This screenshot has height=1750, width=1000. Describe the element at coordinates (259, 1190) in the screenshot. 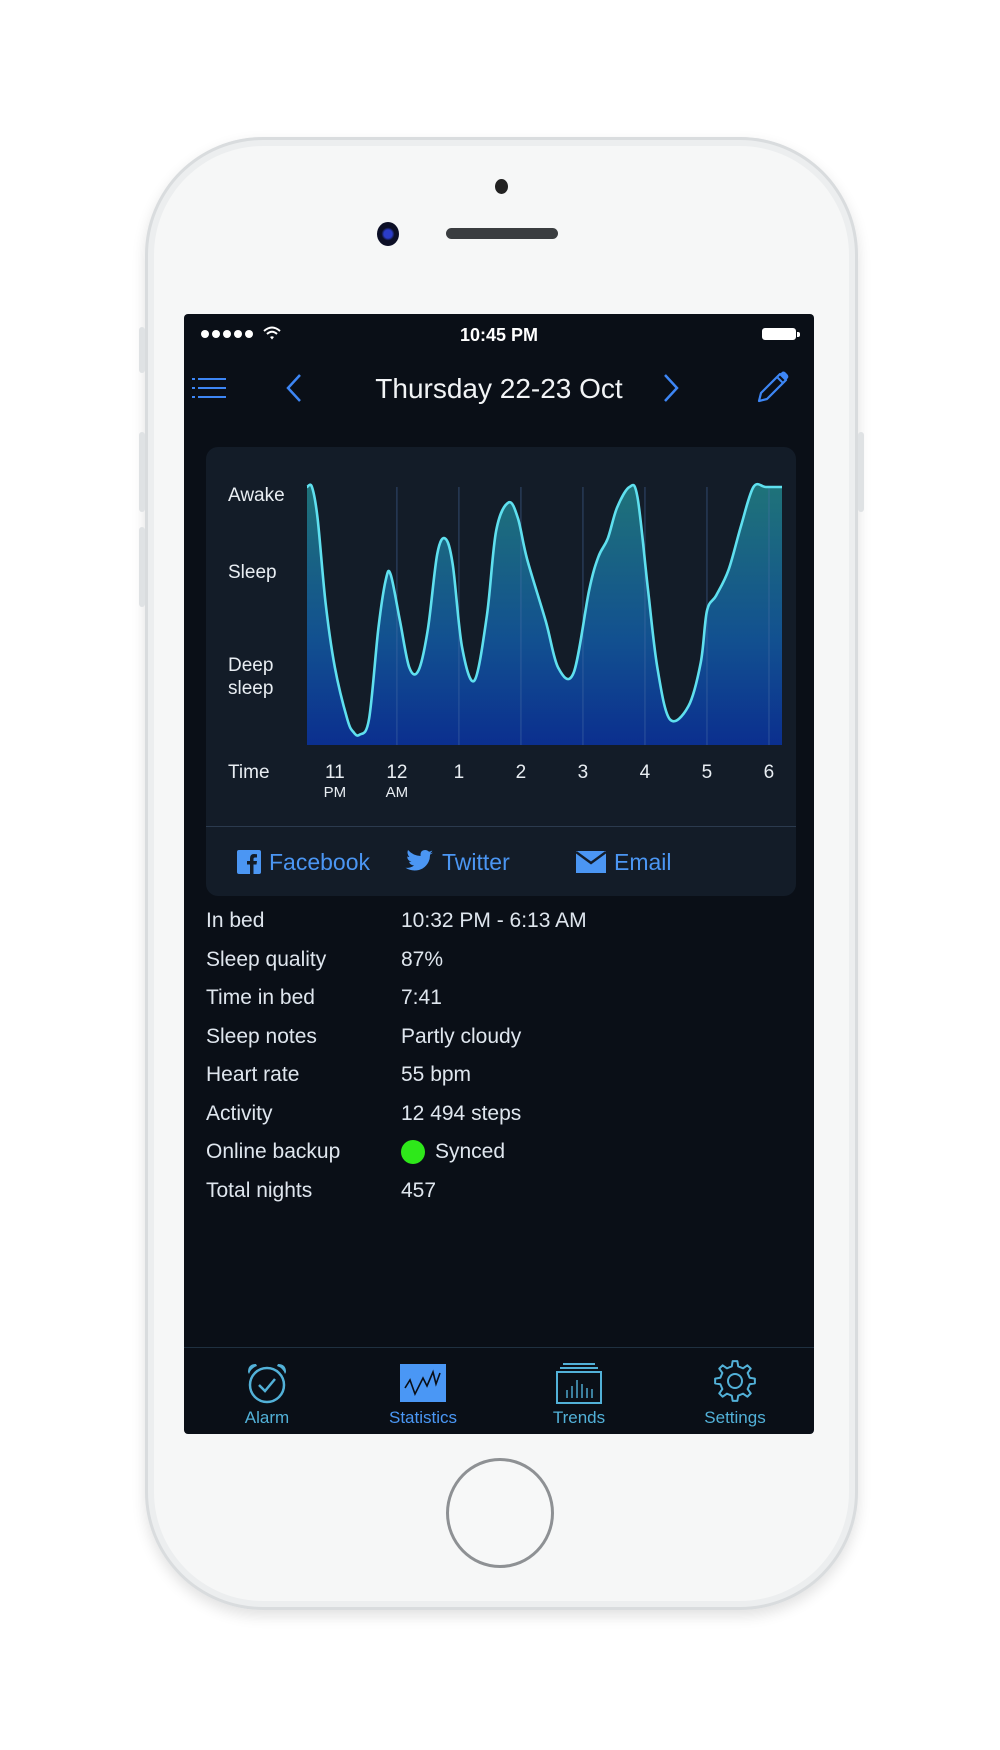

I see `stat-label: Total nights` at that location.